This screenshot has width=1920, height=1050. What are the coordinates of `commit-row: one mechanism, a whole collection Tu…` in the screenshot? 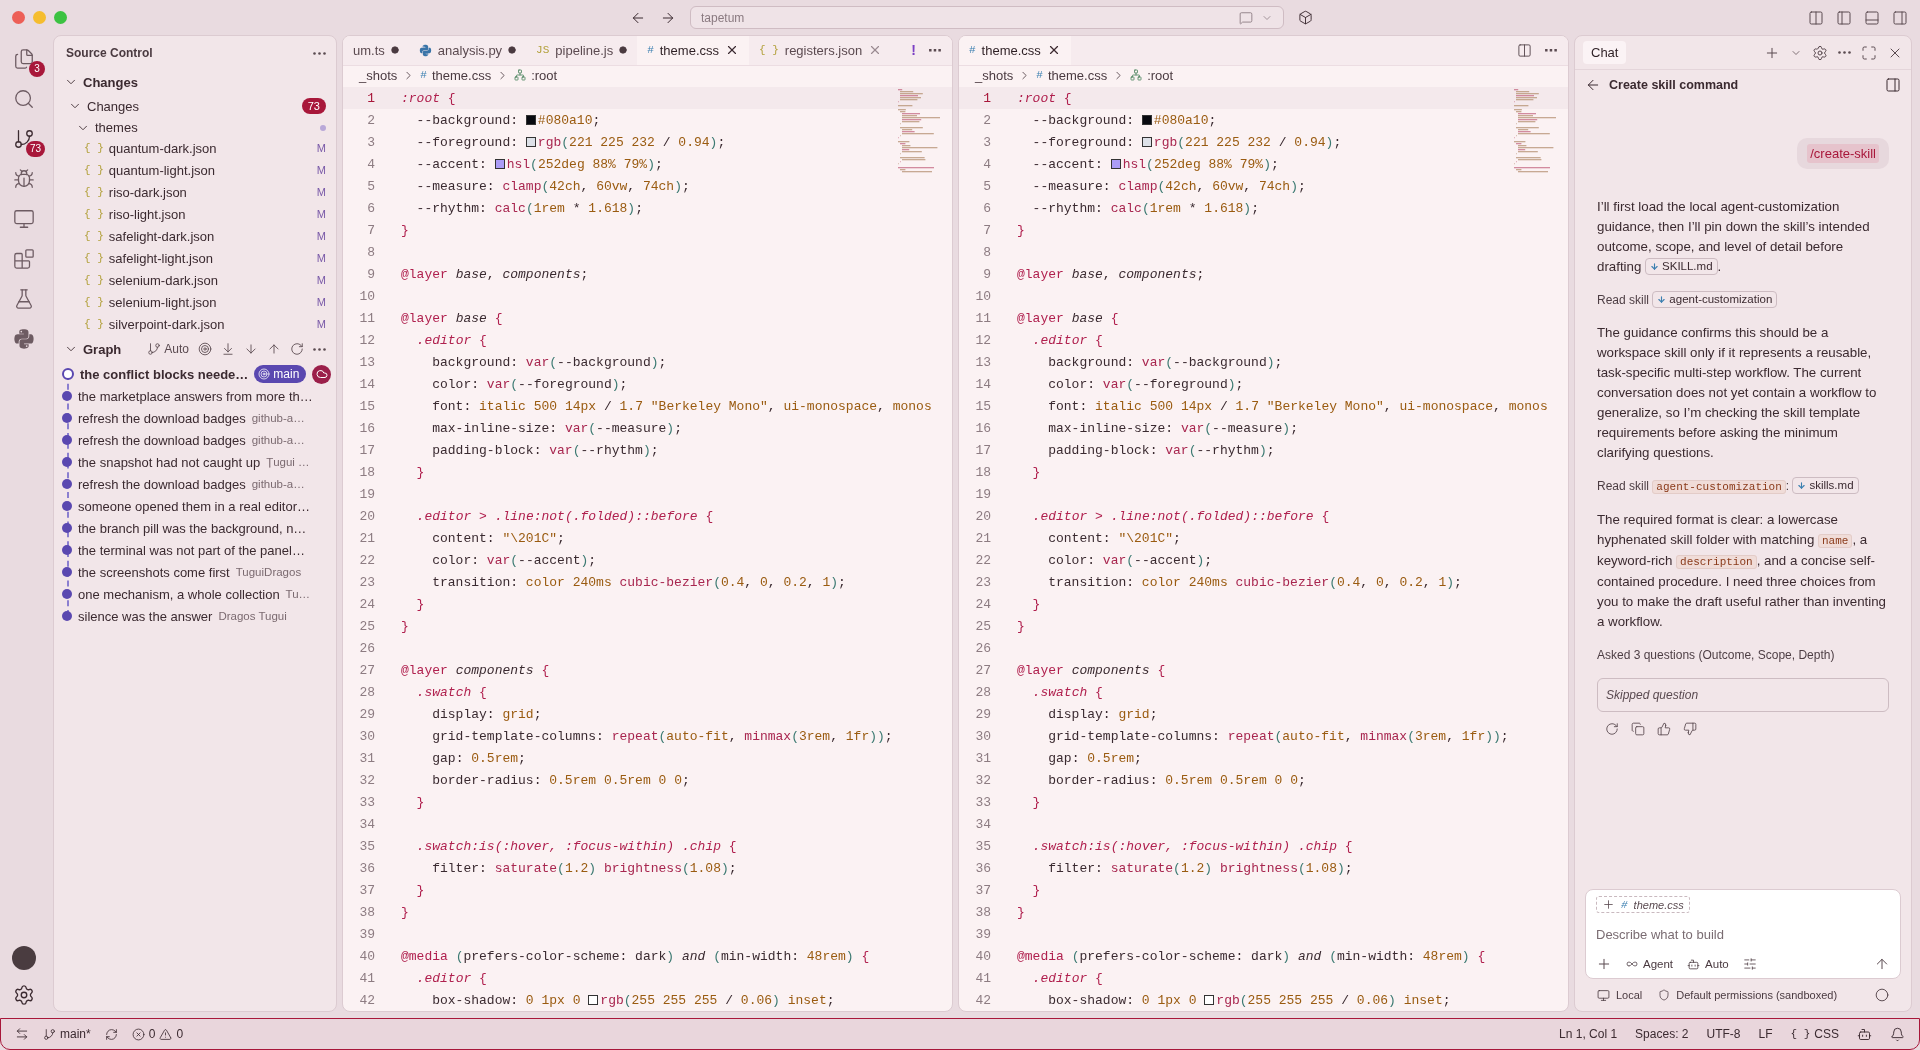 It's located at (195, 594).